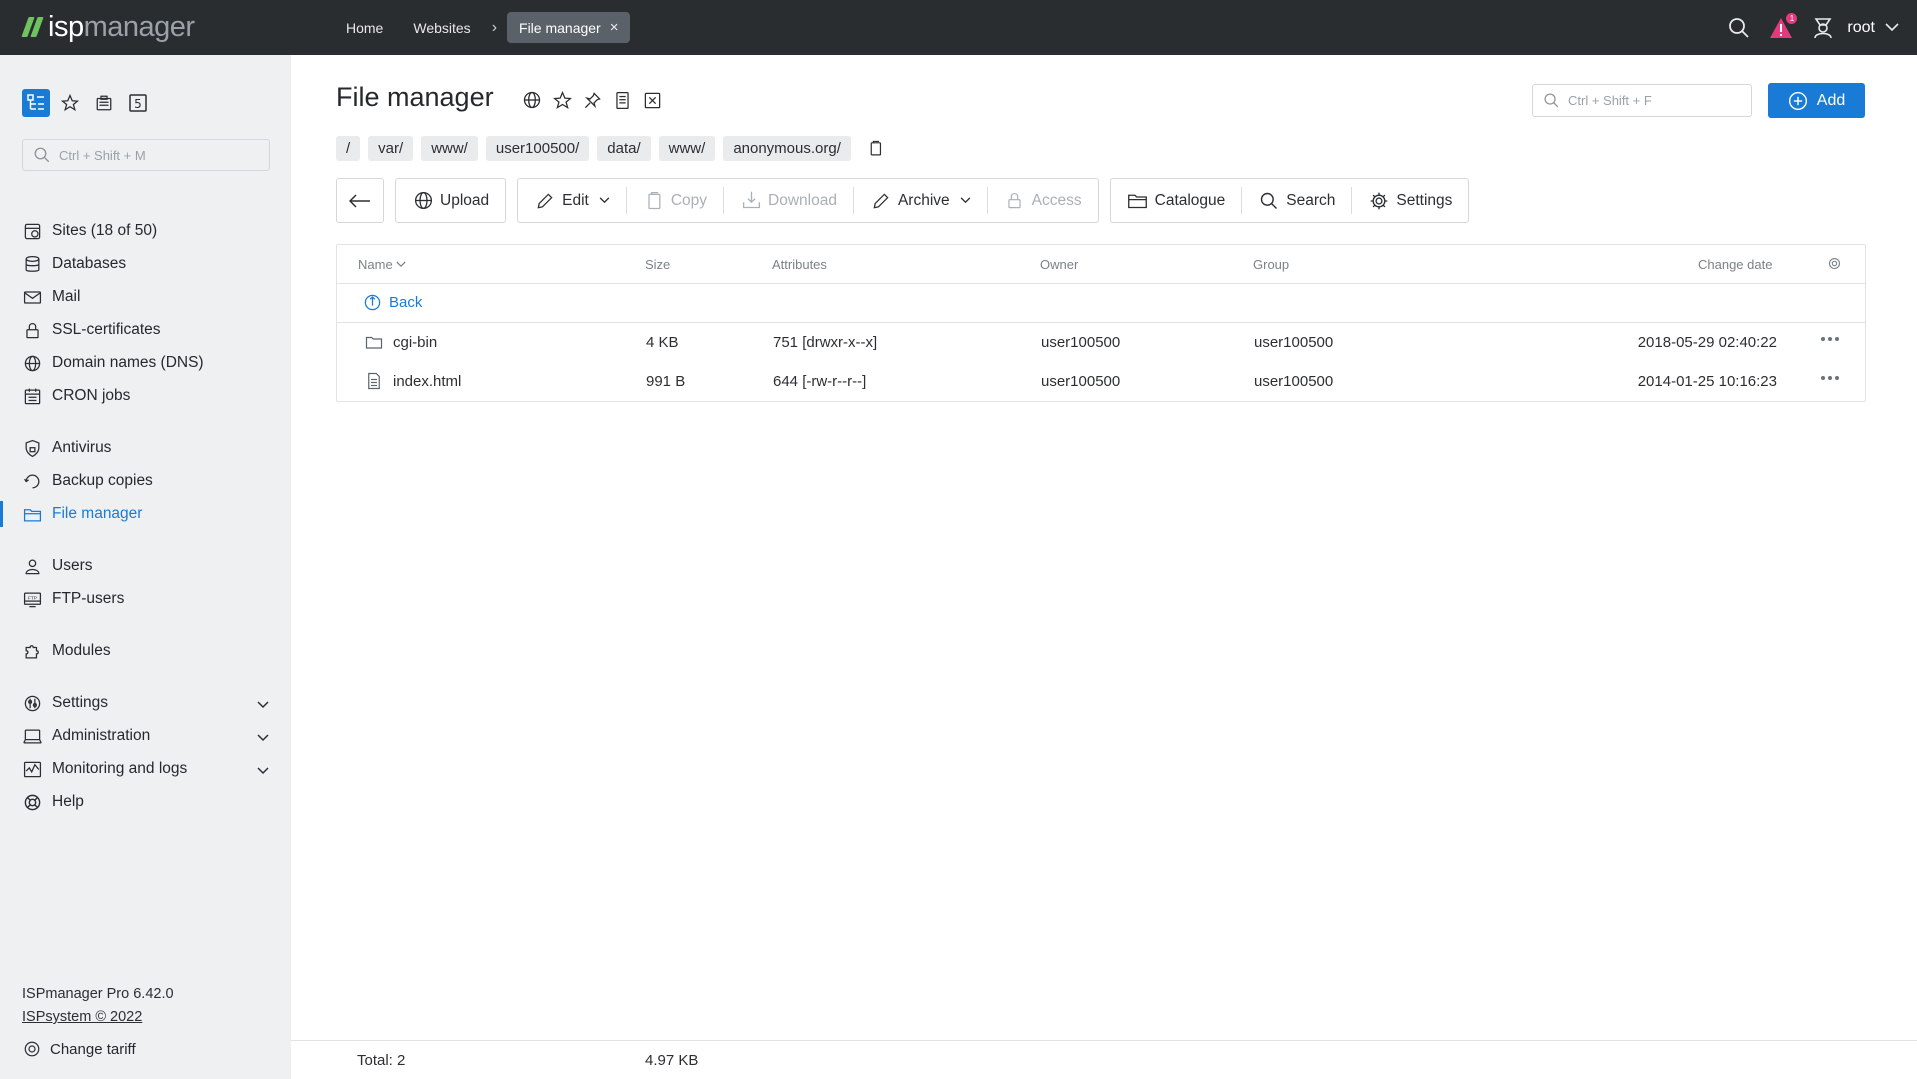 This screenshot has height=1079, width=1917. I want to click on path-segment-www-2: www/, so click(687, 148).